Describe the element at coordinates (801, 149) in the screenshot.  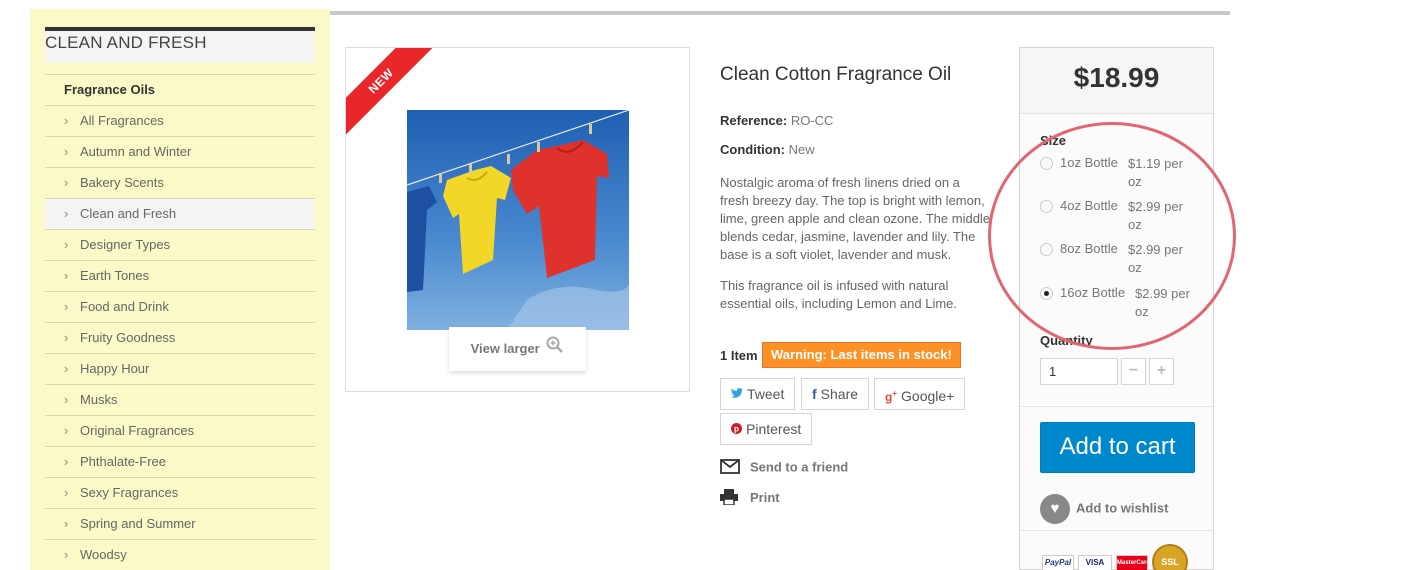
I see `condition-value: New` at that location.